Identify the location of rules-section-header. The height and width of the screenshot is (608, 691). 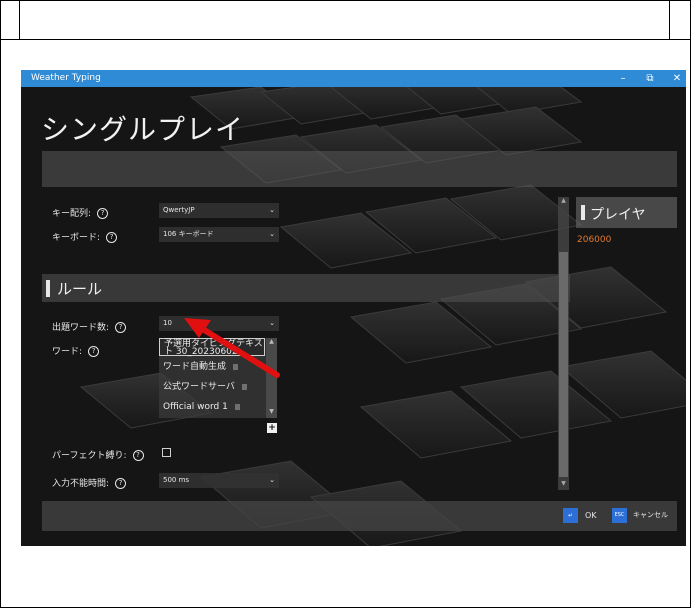
(306, 288).